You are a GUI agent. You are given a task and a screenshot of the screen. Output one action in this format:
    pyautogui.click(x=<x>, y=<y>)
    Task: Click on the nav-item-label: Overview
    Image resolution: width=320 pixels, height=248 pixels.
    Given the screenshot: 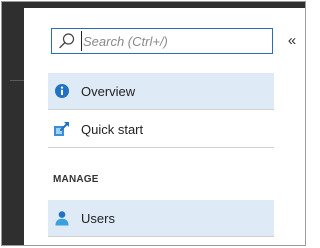 What is the action you would take?
    pyautogui.click(x=108, y=91)
    